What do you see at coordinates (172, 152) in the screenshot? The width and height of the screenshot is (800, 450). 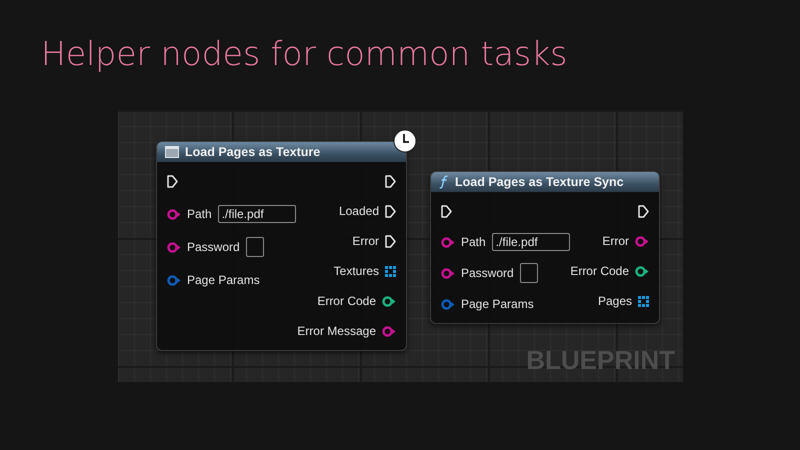 I see `window-icon` at bounding box center [172, 152].